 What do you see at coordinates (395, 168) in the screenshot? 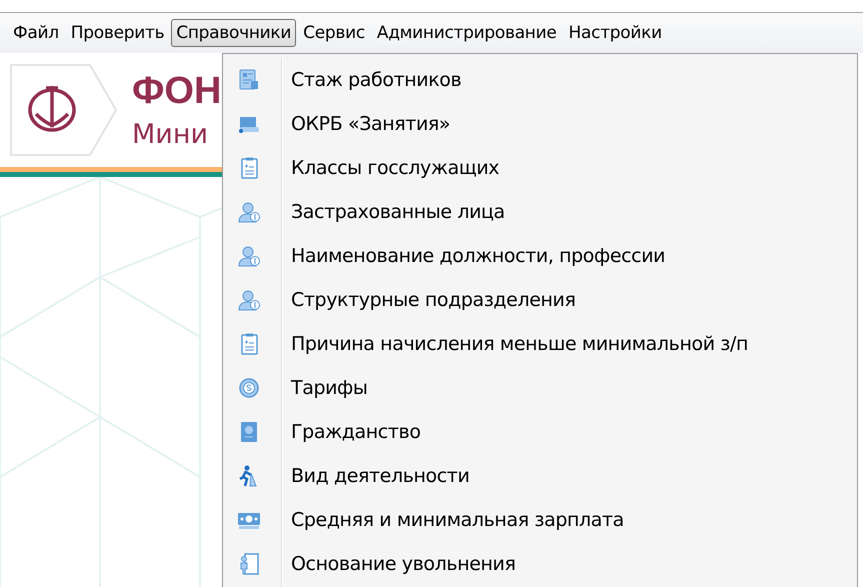
I see `menu-entry: Классы госслужащих` at bounding box center [395, 168].